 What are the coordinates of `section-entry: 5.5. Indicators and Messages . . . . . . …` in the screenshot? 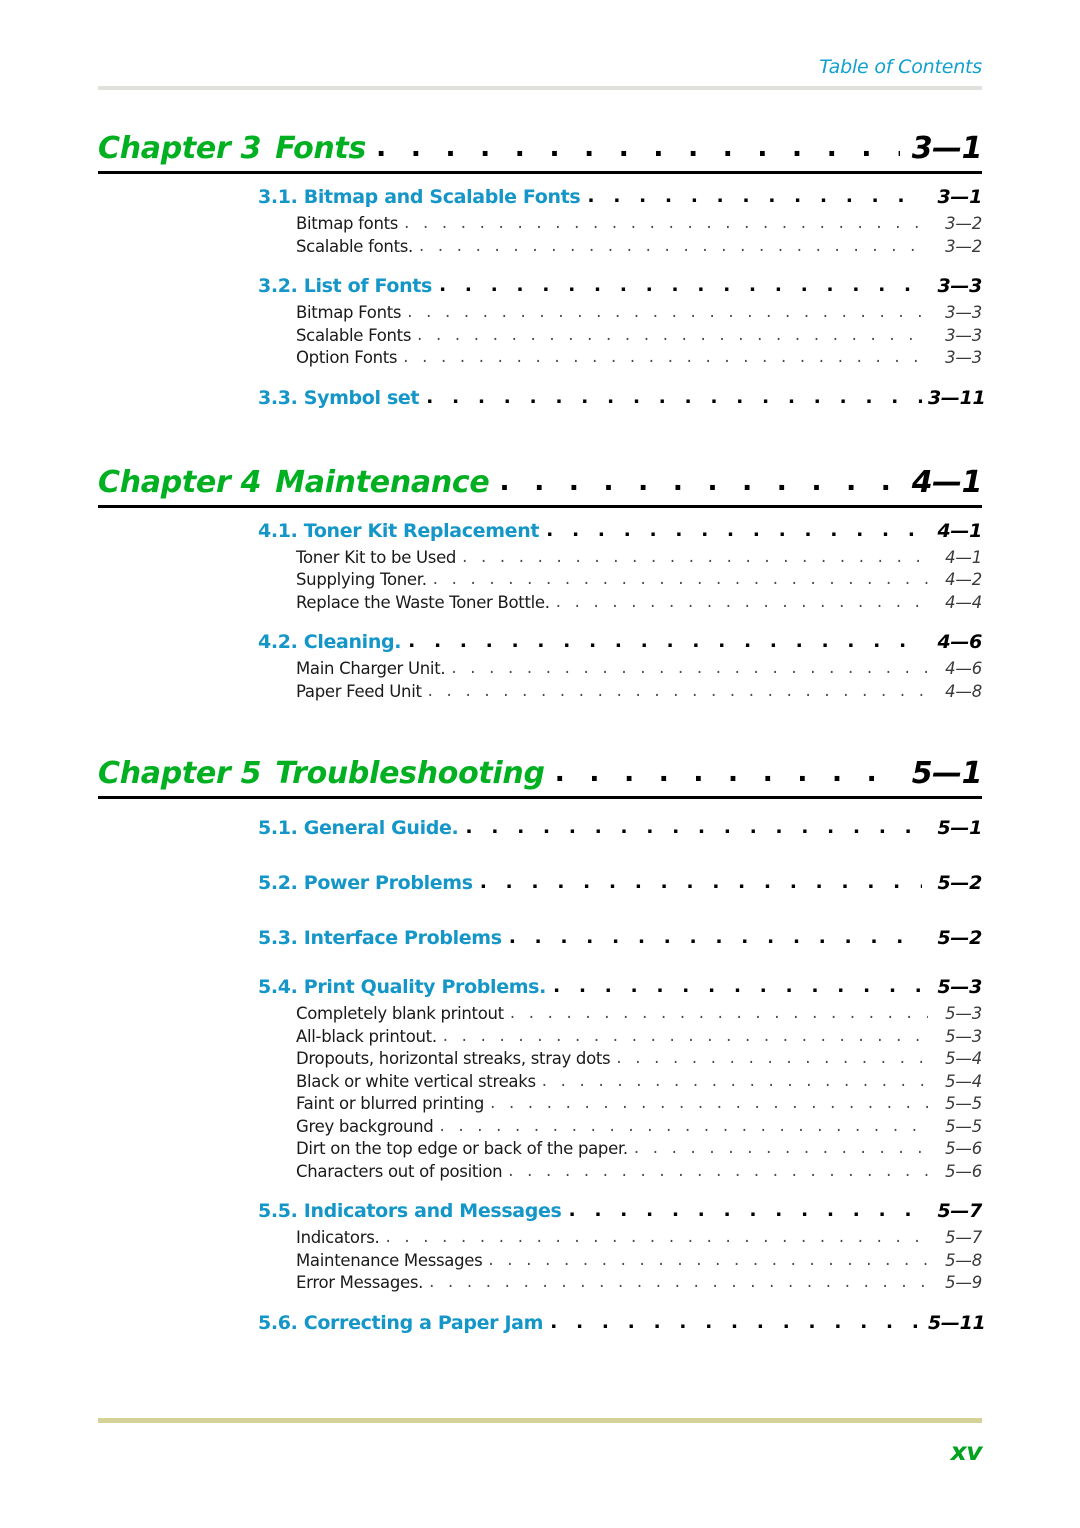 It's located at (540, 1211).